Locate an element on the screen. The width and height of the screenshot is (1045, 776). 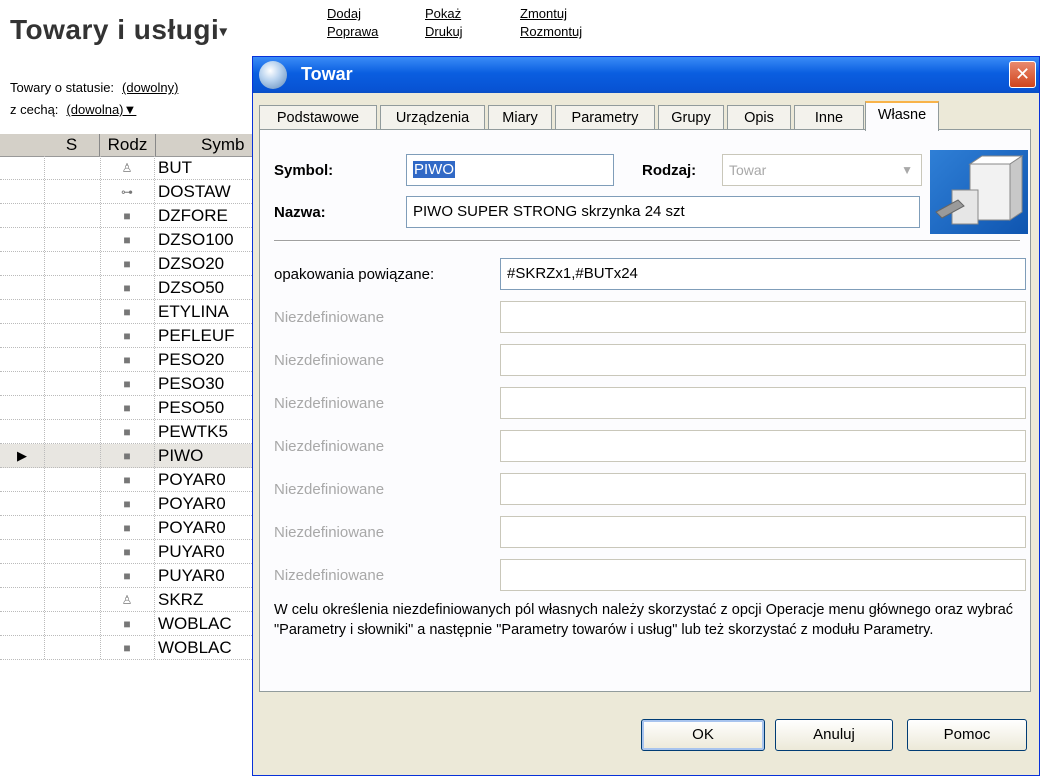
table-row: ■ DZSO50 is located at coordinates (130, 288).